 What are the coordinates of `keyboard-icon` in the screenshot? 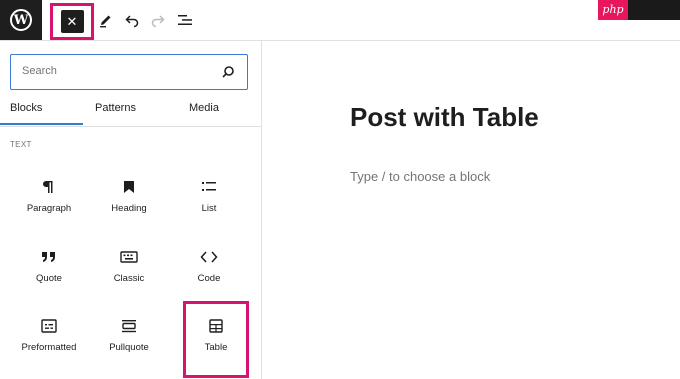 It's located at (129, 257).